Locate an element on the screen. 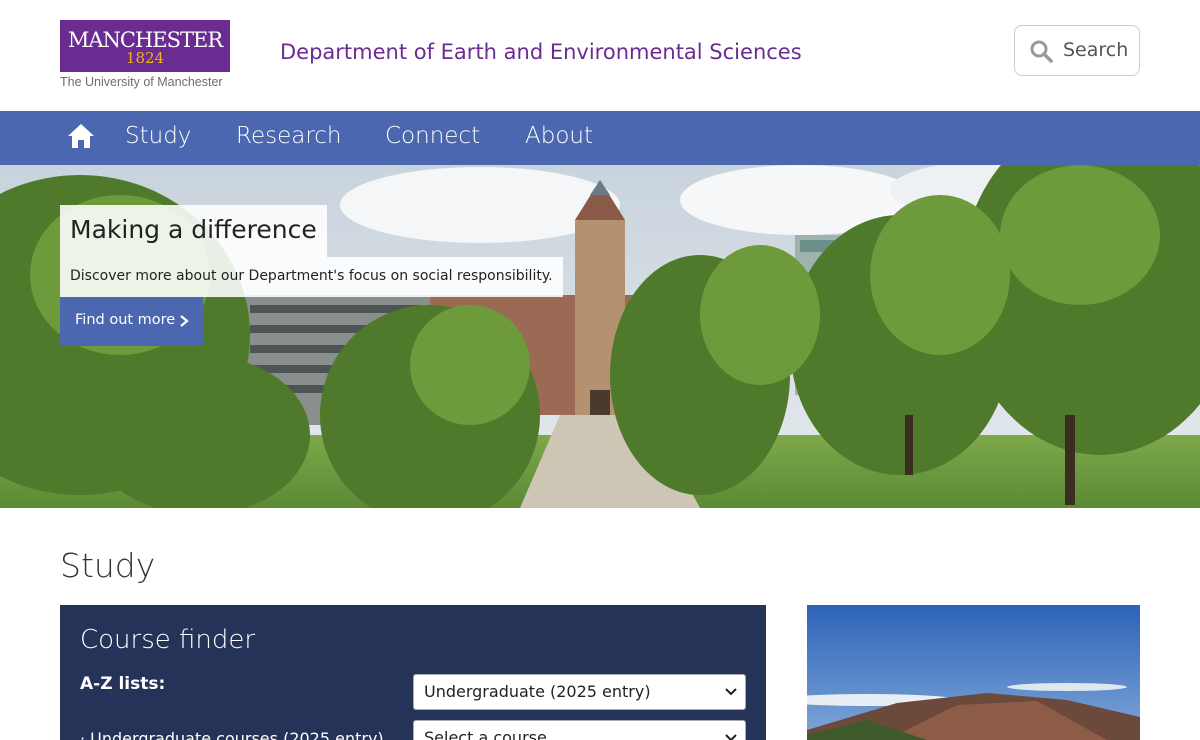 The height and width of the screenshot is (740, 1200). hero-heading: Making a difference is located at coordinates (193, 229).